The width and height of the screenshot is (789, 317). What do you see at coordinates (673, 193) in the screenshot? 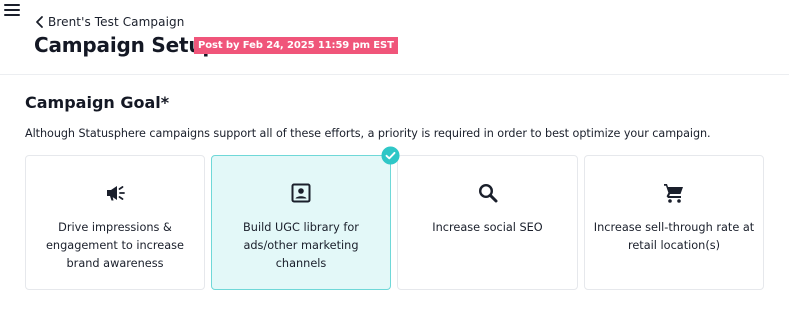
I see `shopping-cart-icon` at bounding box center [673, 193].